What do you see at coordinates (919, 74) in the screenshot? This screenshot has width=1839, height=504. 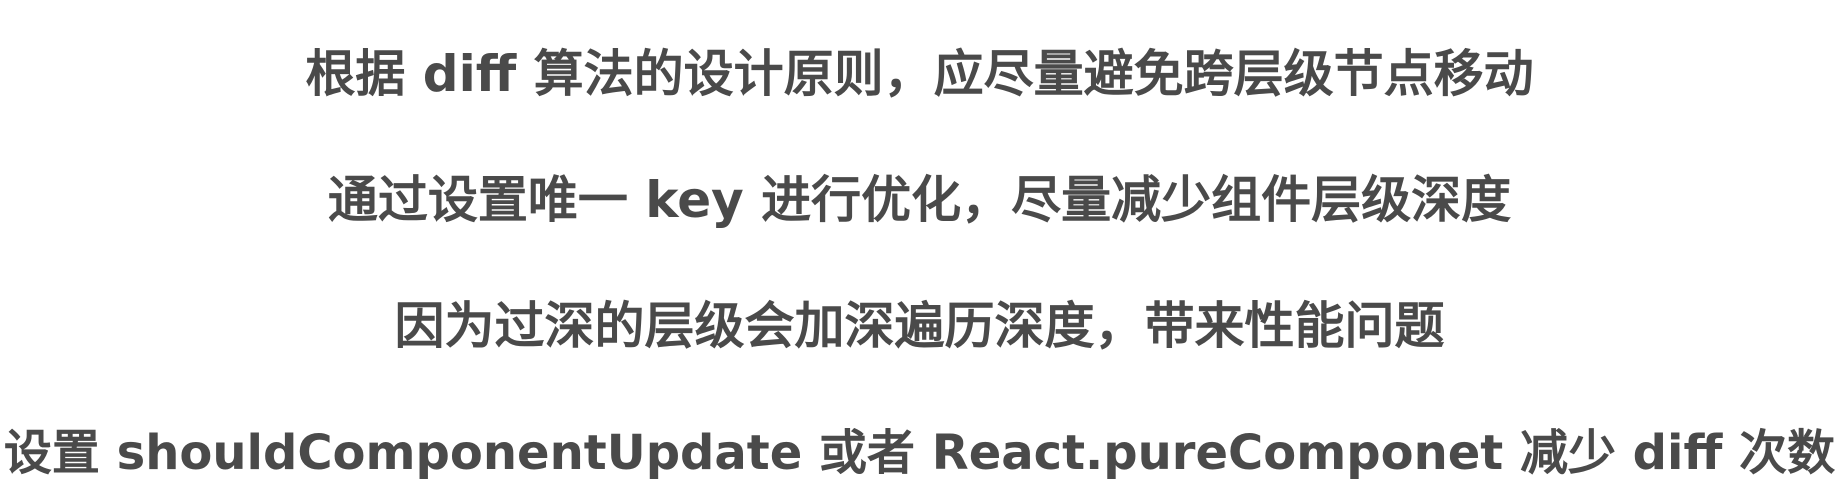 I see `text-line-diff-principle: 根据 diff 算法的设计原则，应尽量避免跨层级节点移动` at bounding box center [919, 74].